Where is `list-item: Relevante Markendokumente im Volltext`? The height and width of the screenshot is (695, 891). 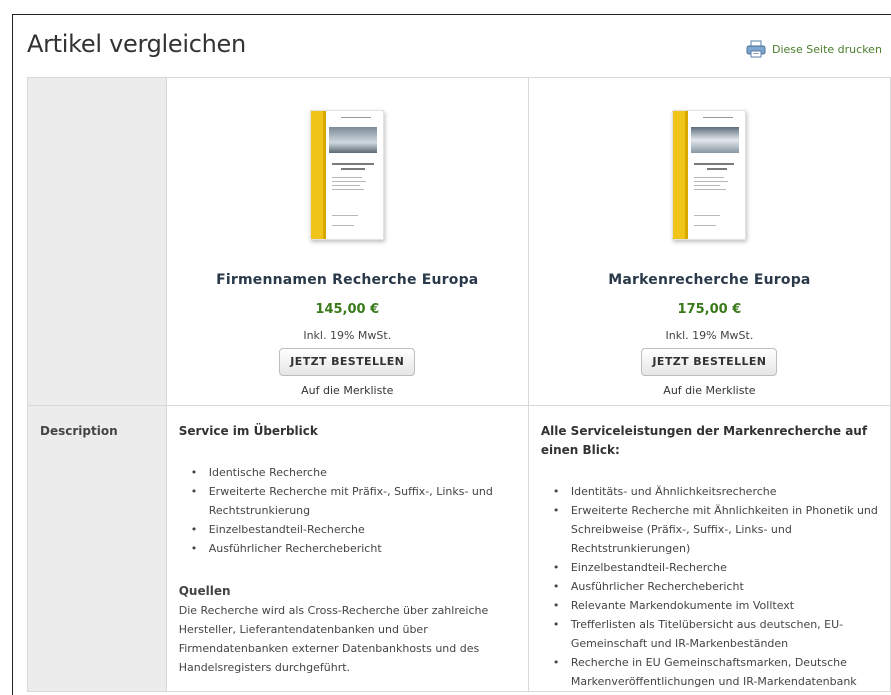
list-item: Relevante Markendokumente im Volltext is located at coordinates (715, 605).